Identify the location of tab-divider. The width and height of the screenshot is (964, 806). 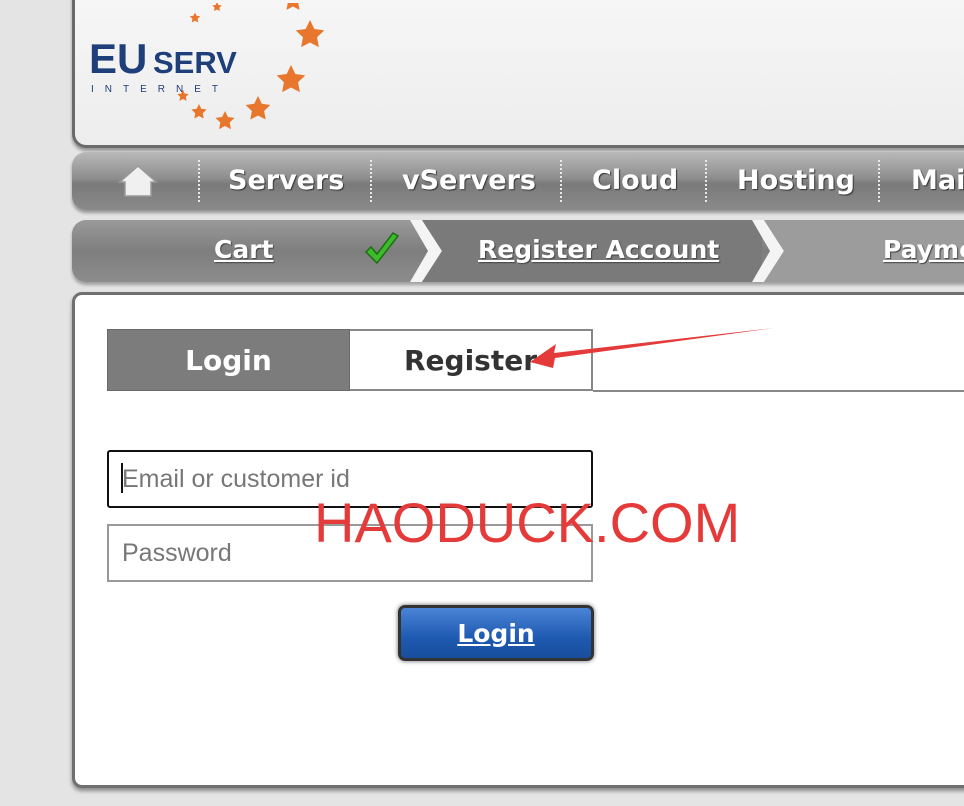
(778, 391).